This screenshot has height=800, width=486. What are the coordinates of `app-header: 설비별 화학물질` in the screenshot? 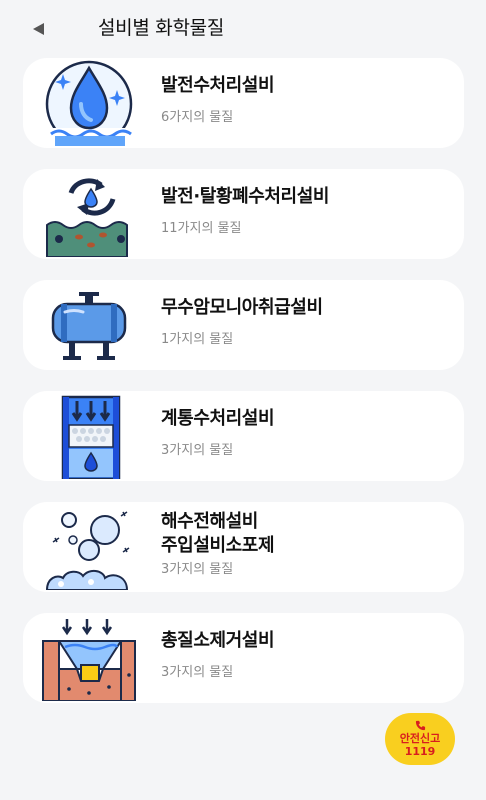 It's located at (243, 28).